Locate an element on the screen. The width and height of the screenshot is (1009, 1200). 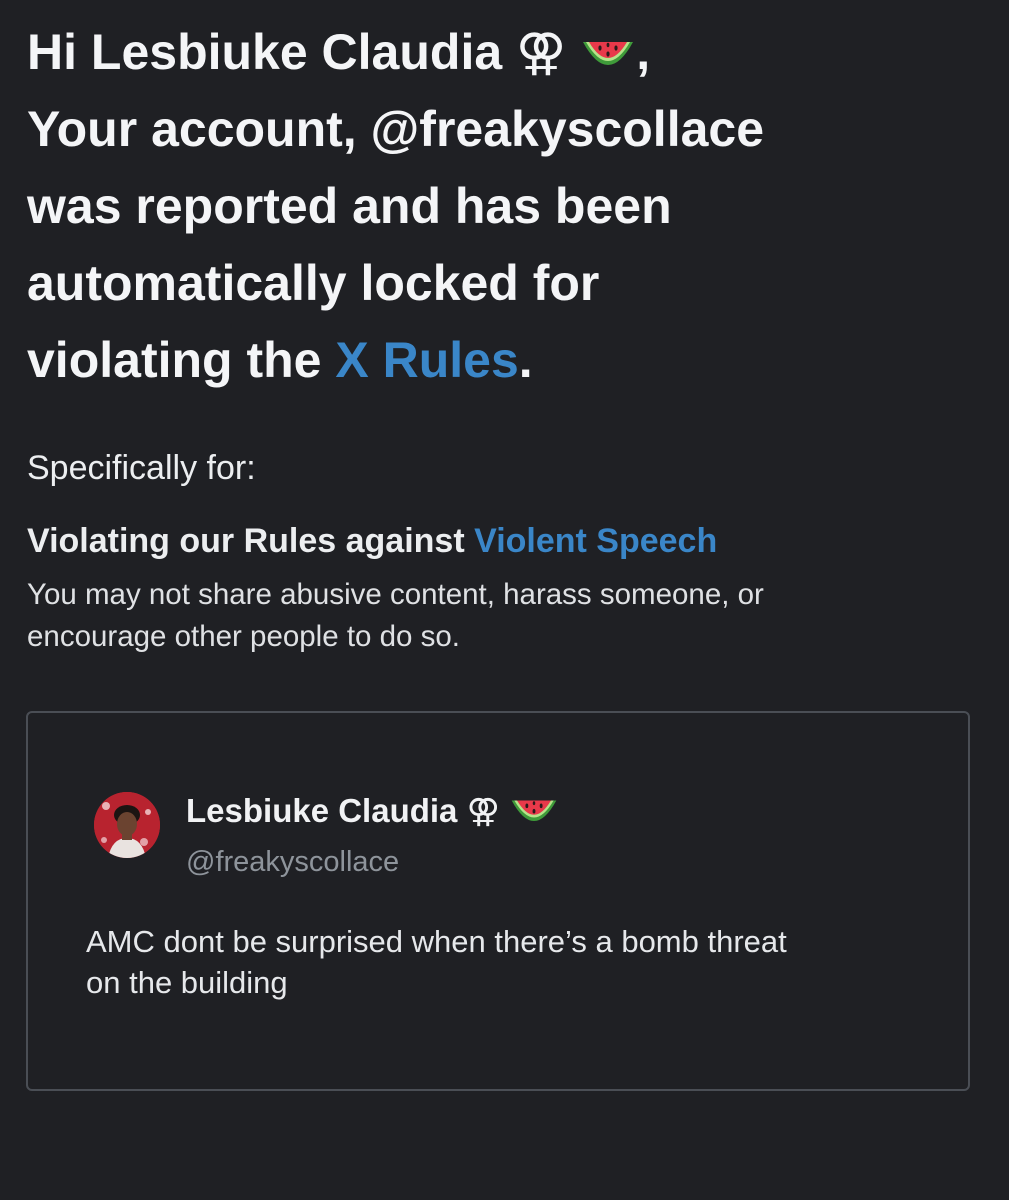
tweet-text-line: on the building is located at coordinates (187, 982).